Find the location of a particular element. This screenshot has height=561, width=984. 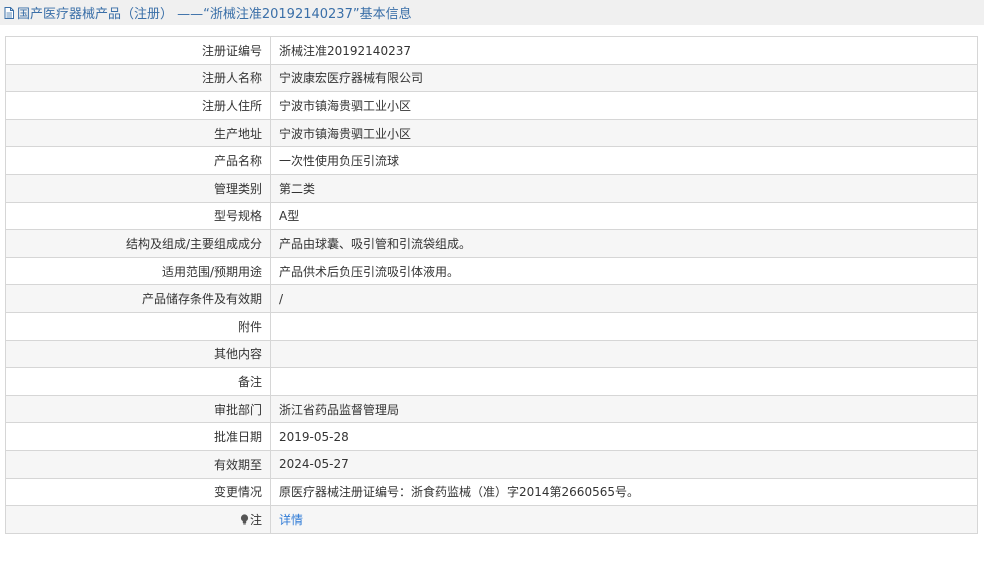

row-label: 注册证编号 is located at coordinates (138, 50).